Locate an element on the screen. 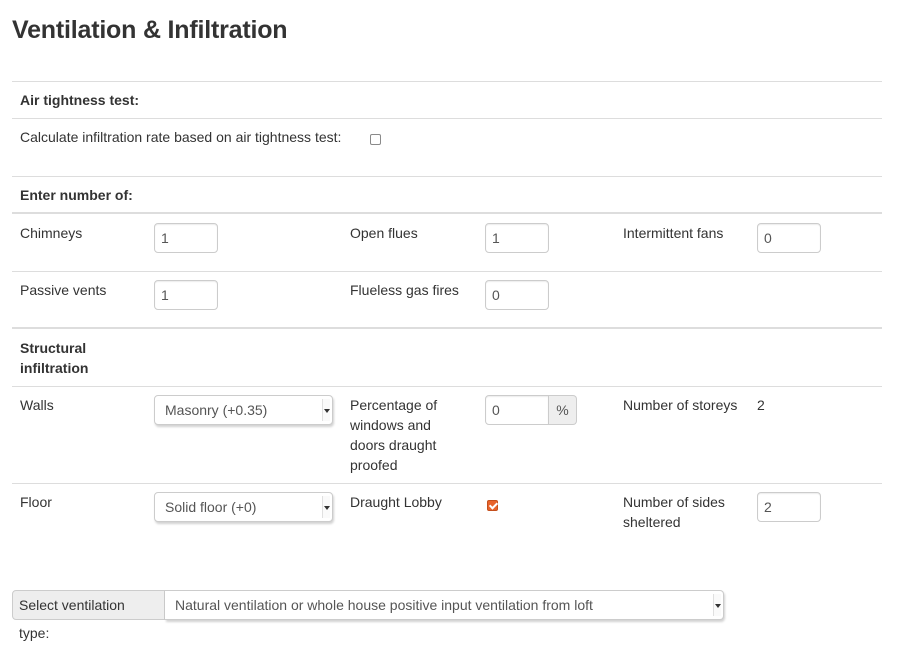 This screenshot has height=647, width=898. structural-heading-line1: Structural is located at coordinates (53, 348).